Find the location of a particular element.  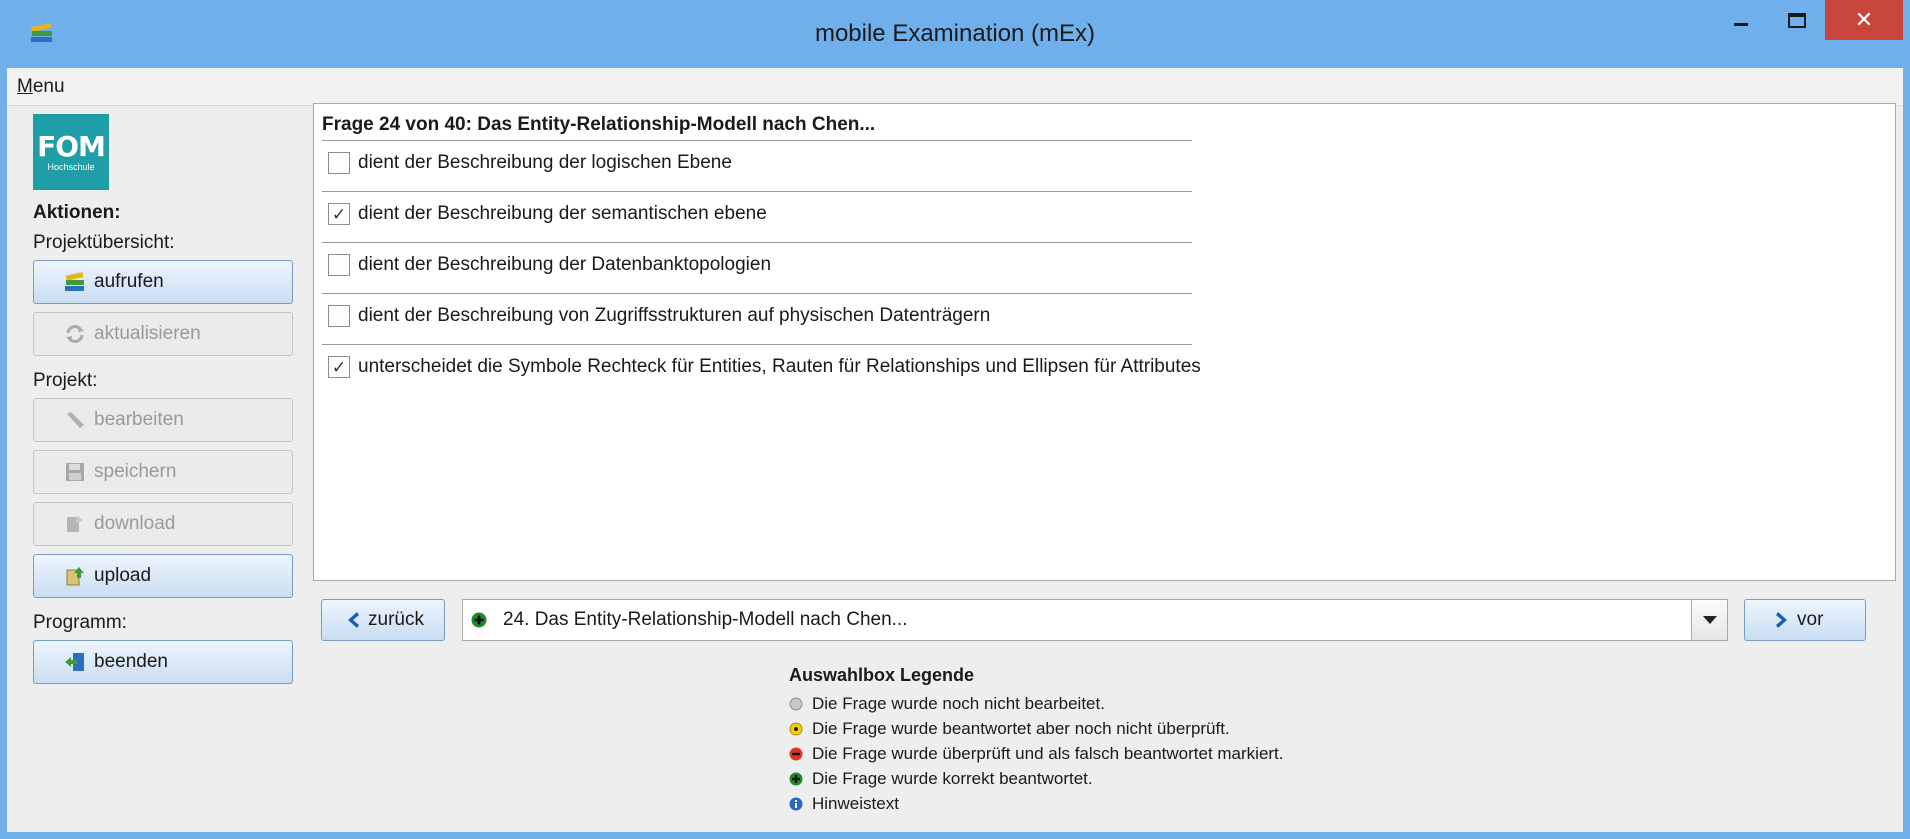

maximize-button is located at coordinates (1797, 20).